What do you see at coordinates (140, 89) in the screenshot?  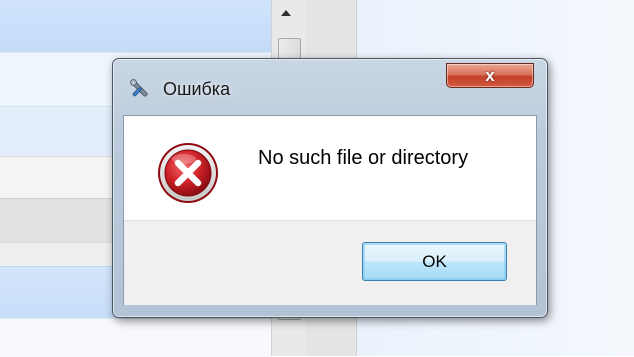 I see `wrench-screwdriver-icon` at bounding box center [140, 89].